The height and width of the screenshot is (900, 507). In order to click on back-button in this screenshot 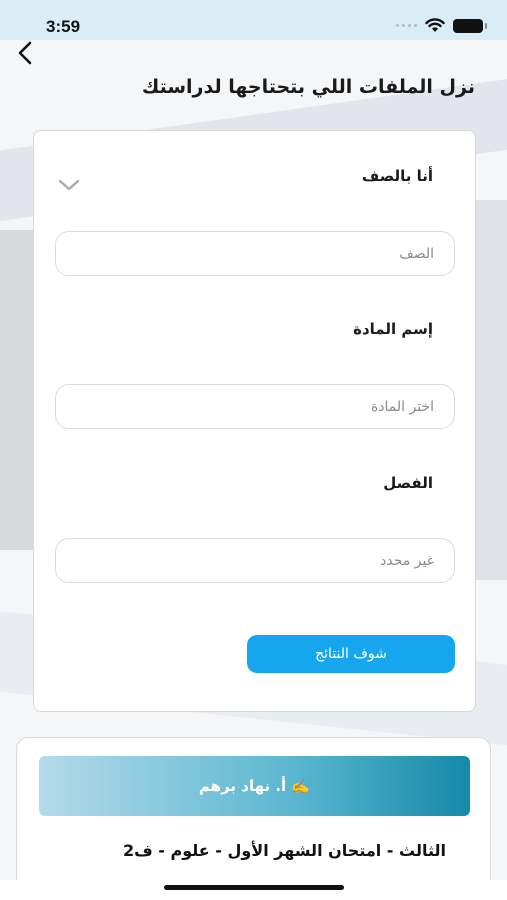, I will do `click(25, 53)`.